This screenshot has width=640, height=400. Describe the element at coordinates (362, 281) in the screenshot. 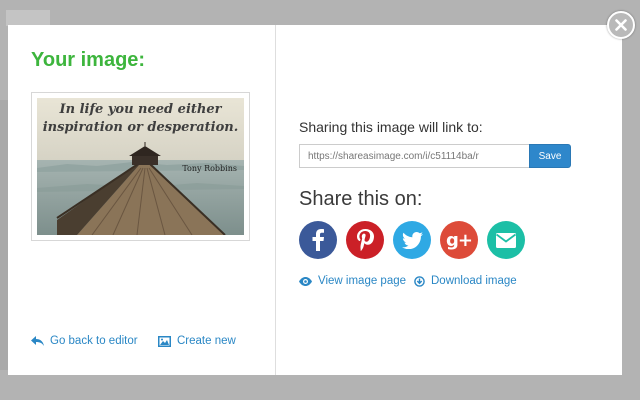

I see `view-image-page-label: View image page` at that location.